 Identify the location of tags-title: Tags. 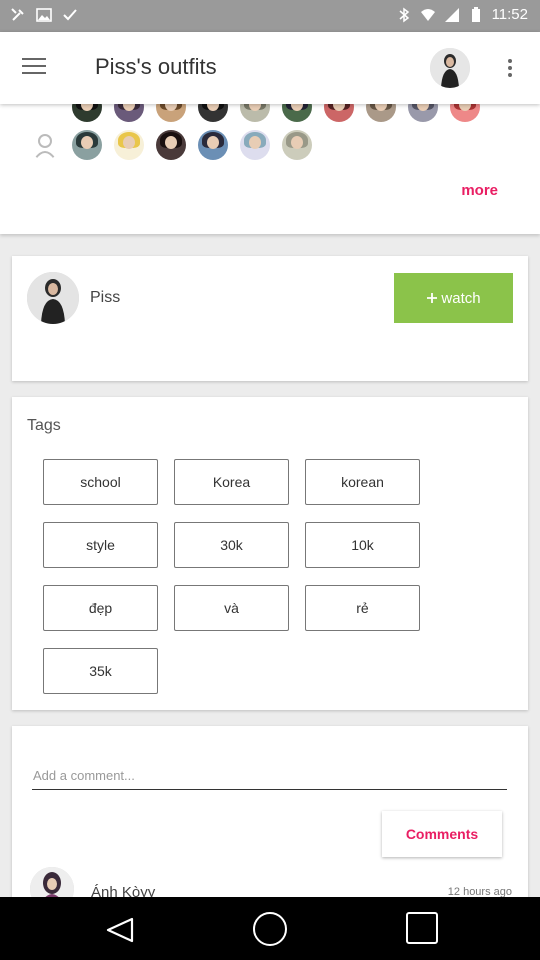
(44, 425).